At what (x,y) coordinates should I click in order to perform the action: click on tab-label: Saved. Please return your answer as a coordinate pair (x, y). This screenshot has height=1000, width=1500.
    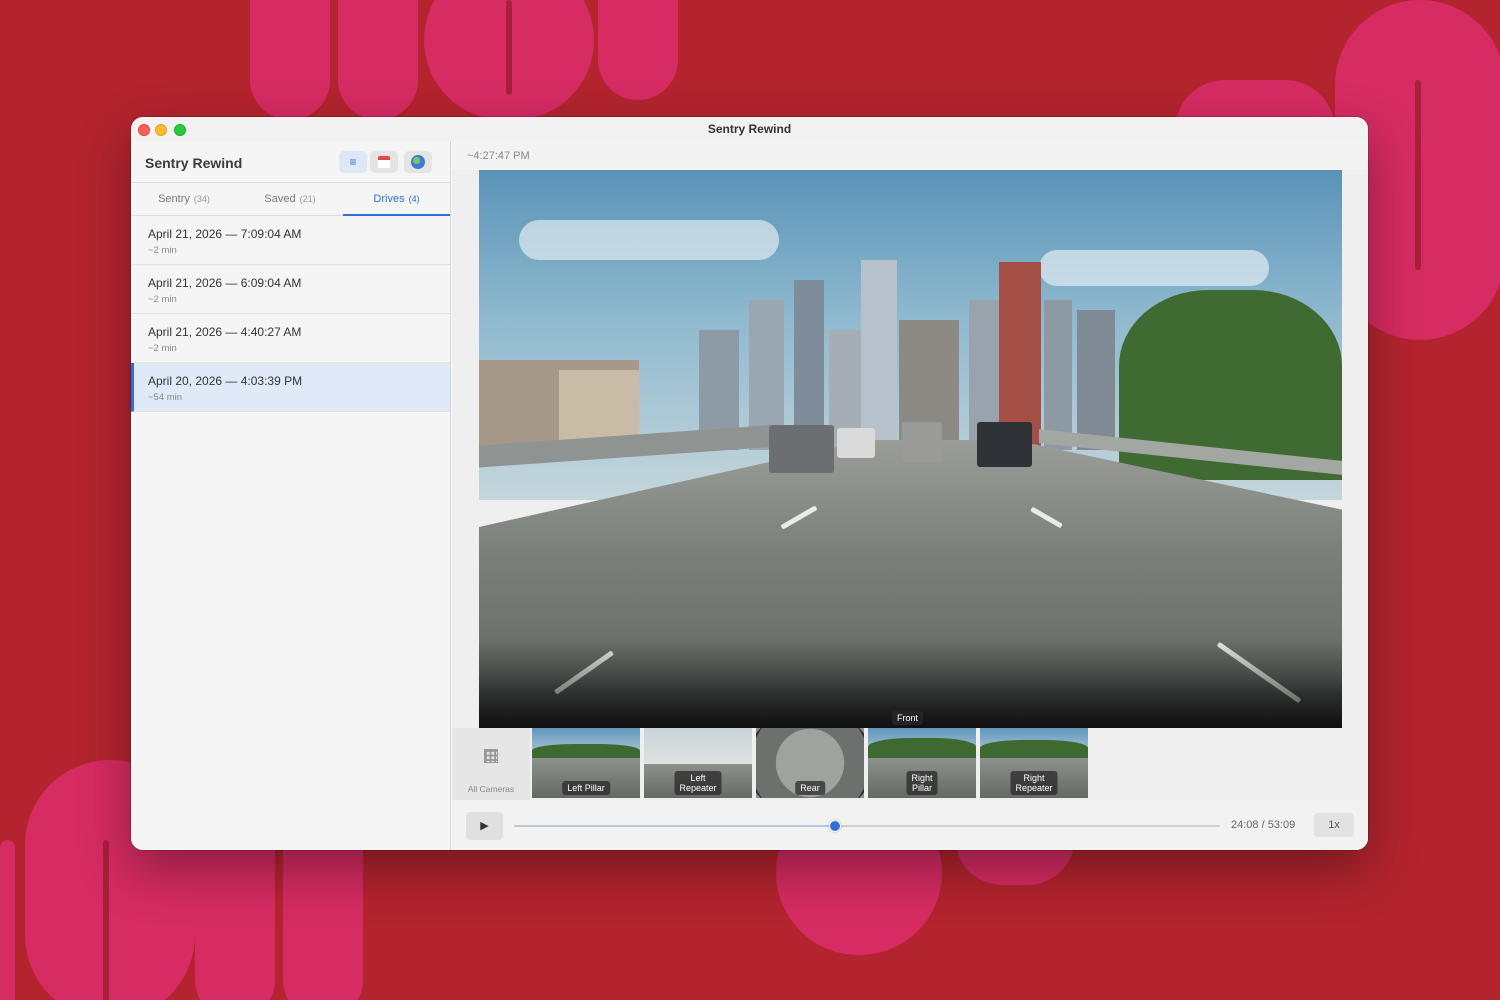
    Looking at the image, I should click on (280, 199).